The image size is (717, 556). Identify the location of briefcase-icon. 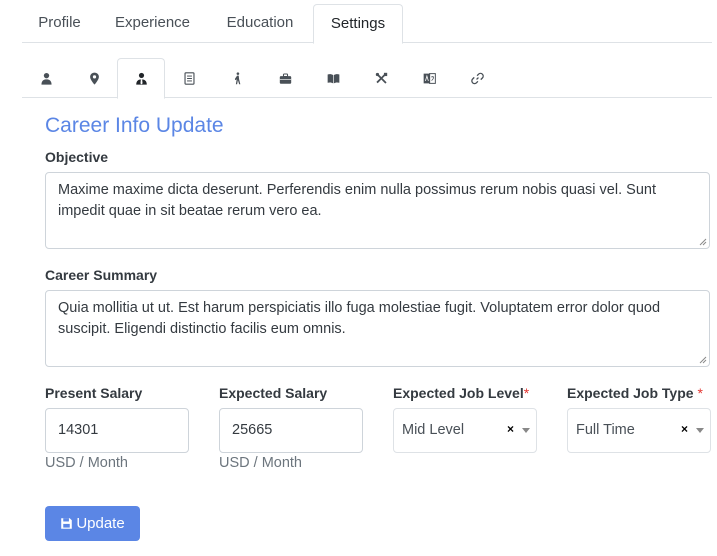
(285, 78).